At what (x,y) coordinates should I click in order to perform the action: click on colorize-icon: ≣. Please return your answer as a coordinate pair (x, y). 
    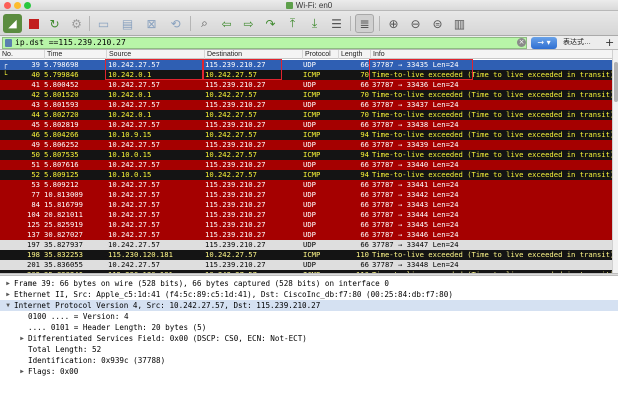
    Looking at the image, I should click on (364, 23).